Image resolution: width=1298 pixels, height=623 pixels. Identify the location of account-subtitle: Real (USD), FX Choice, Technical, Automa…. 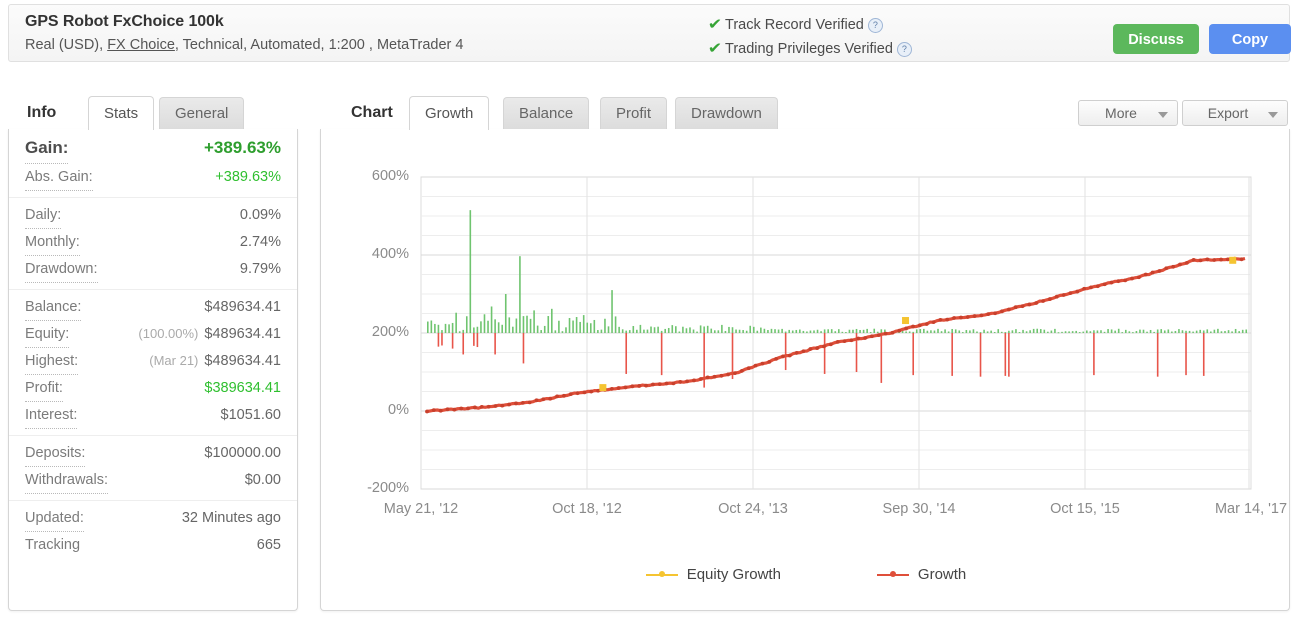
(244, 45).